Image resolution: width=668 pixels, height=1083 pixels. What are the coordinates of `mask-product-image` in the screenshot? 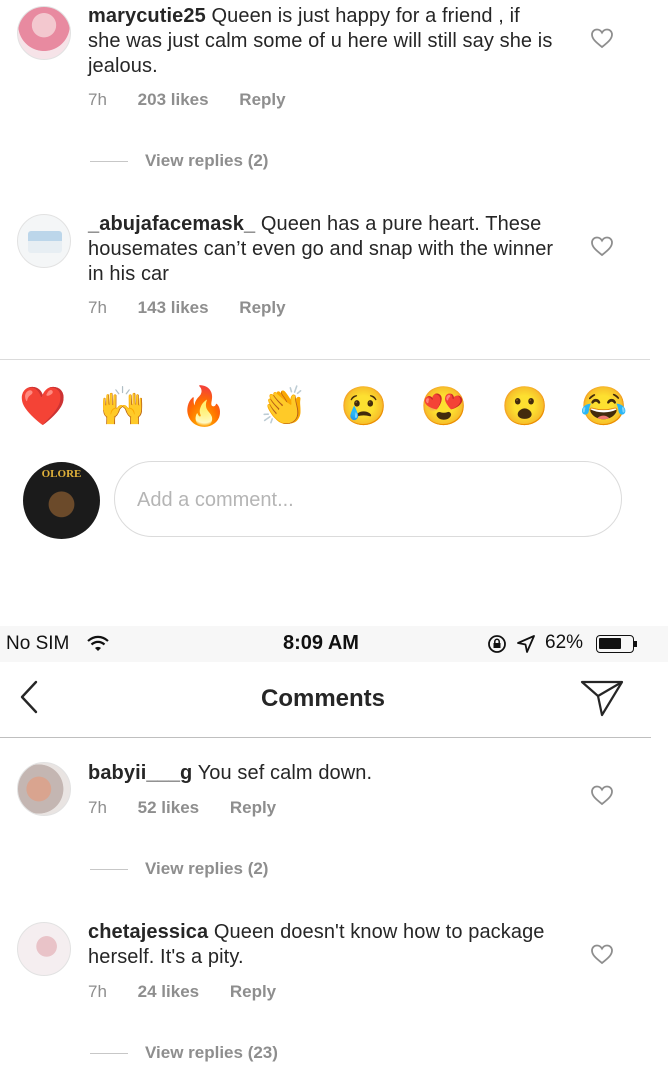 It's located at (45, 242).